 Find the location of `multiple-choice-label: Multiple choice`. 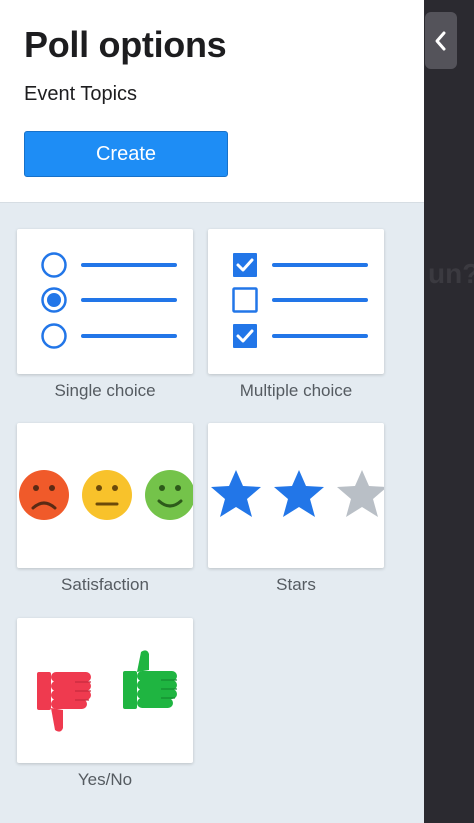

multiple-choice-label: Multiple choice is located at coordinates (296, 390).